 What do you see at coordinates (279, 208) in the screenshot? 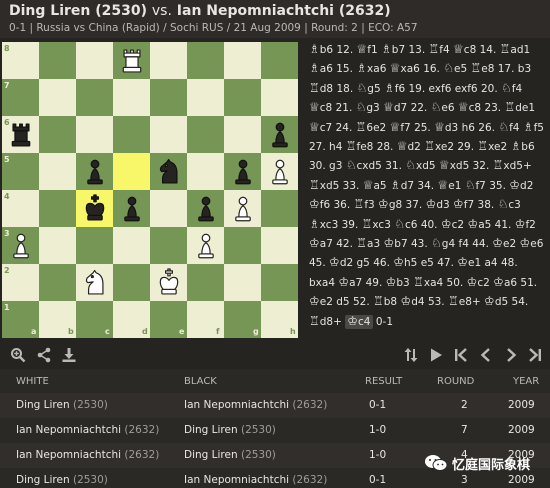
I see `square-h4` at bounding box center [279, 208].